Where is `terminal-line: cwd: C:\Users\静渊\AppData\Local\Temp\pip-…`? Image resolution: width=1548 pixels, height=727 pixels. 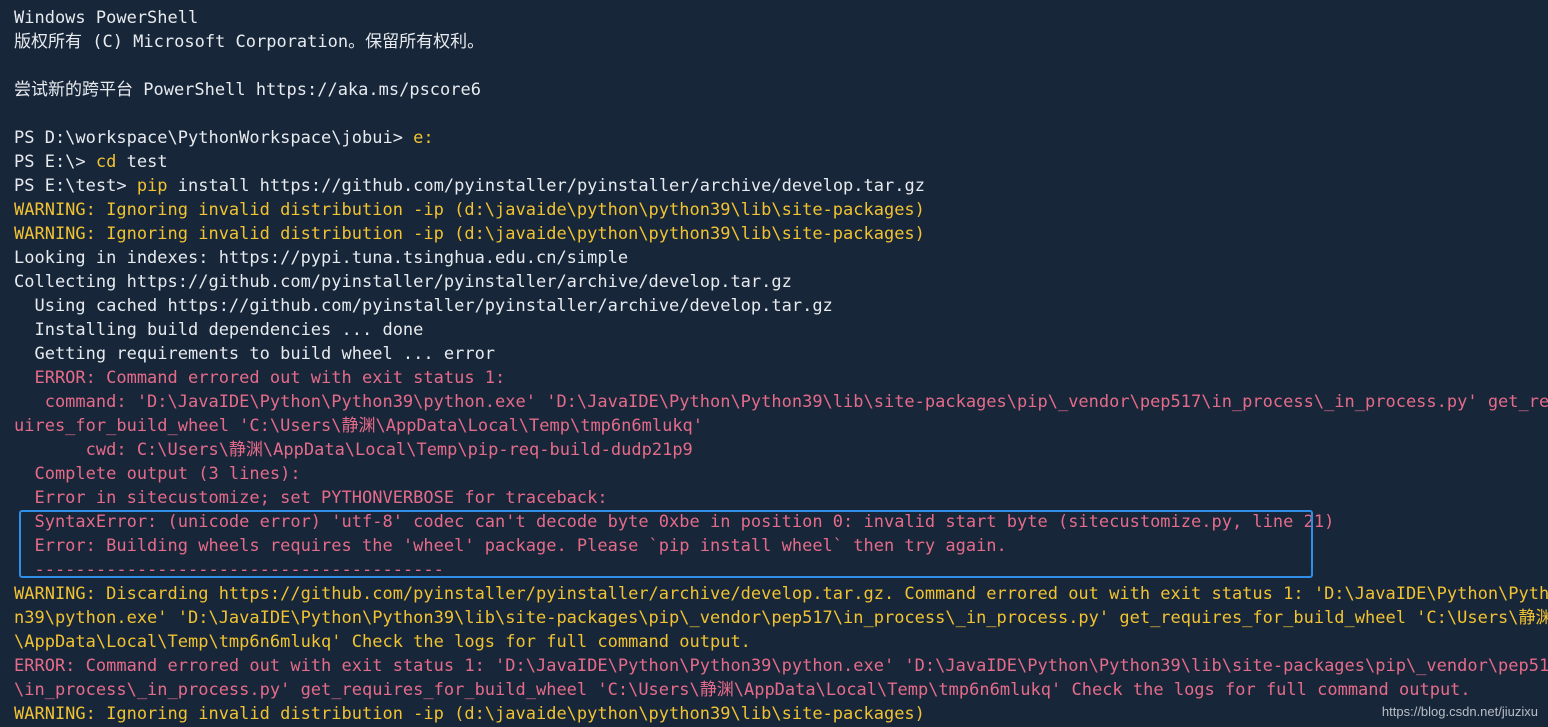 terminal-line: cwd: C:\Users\静渊\AppData\Local\Temp\pip-… is located at coordinates (353, 450).